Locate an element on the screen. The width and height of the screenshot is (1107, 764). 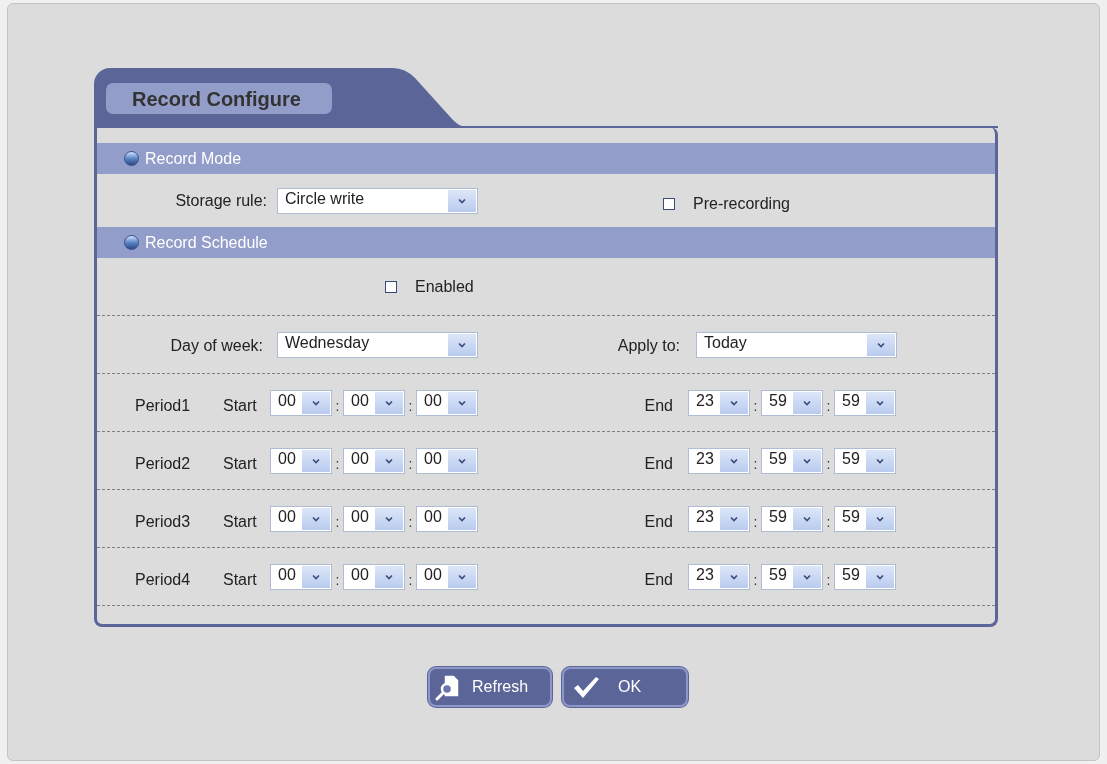
field-label: Storage rule: is located at coordinates (220, 200).